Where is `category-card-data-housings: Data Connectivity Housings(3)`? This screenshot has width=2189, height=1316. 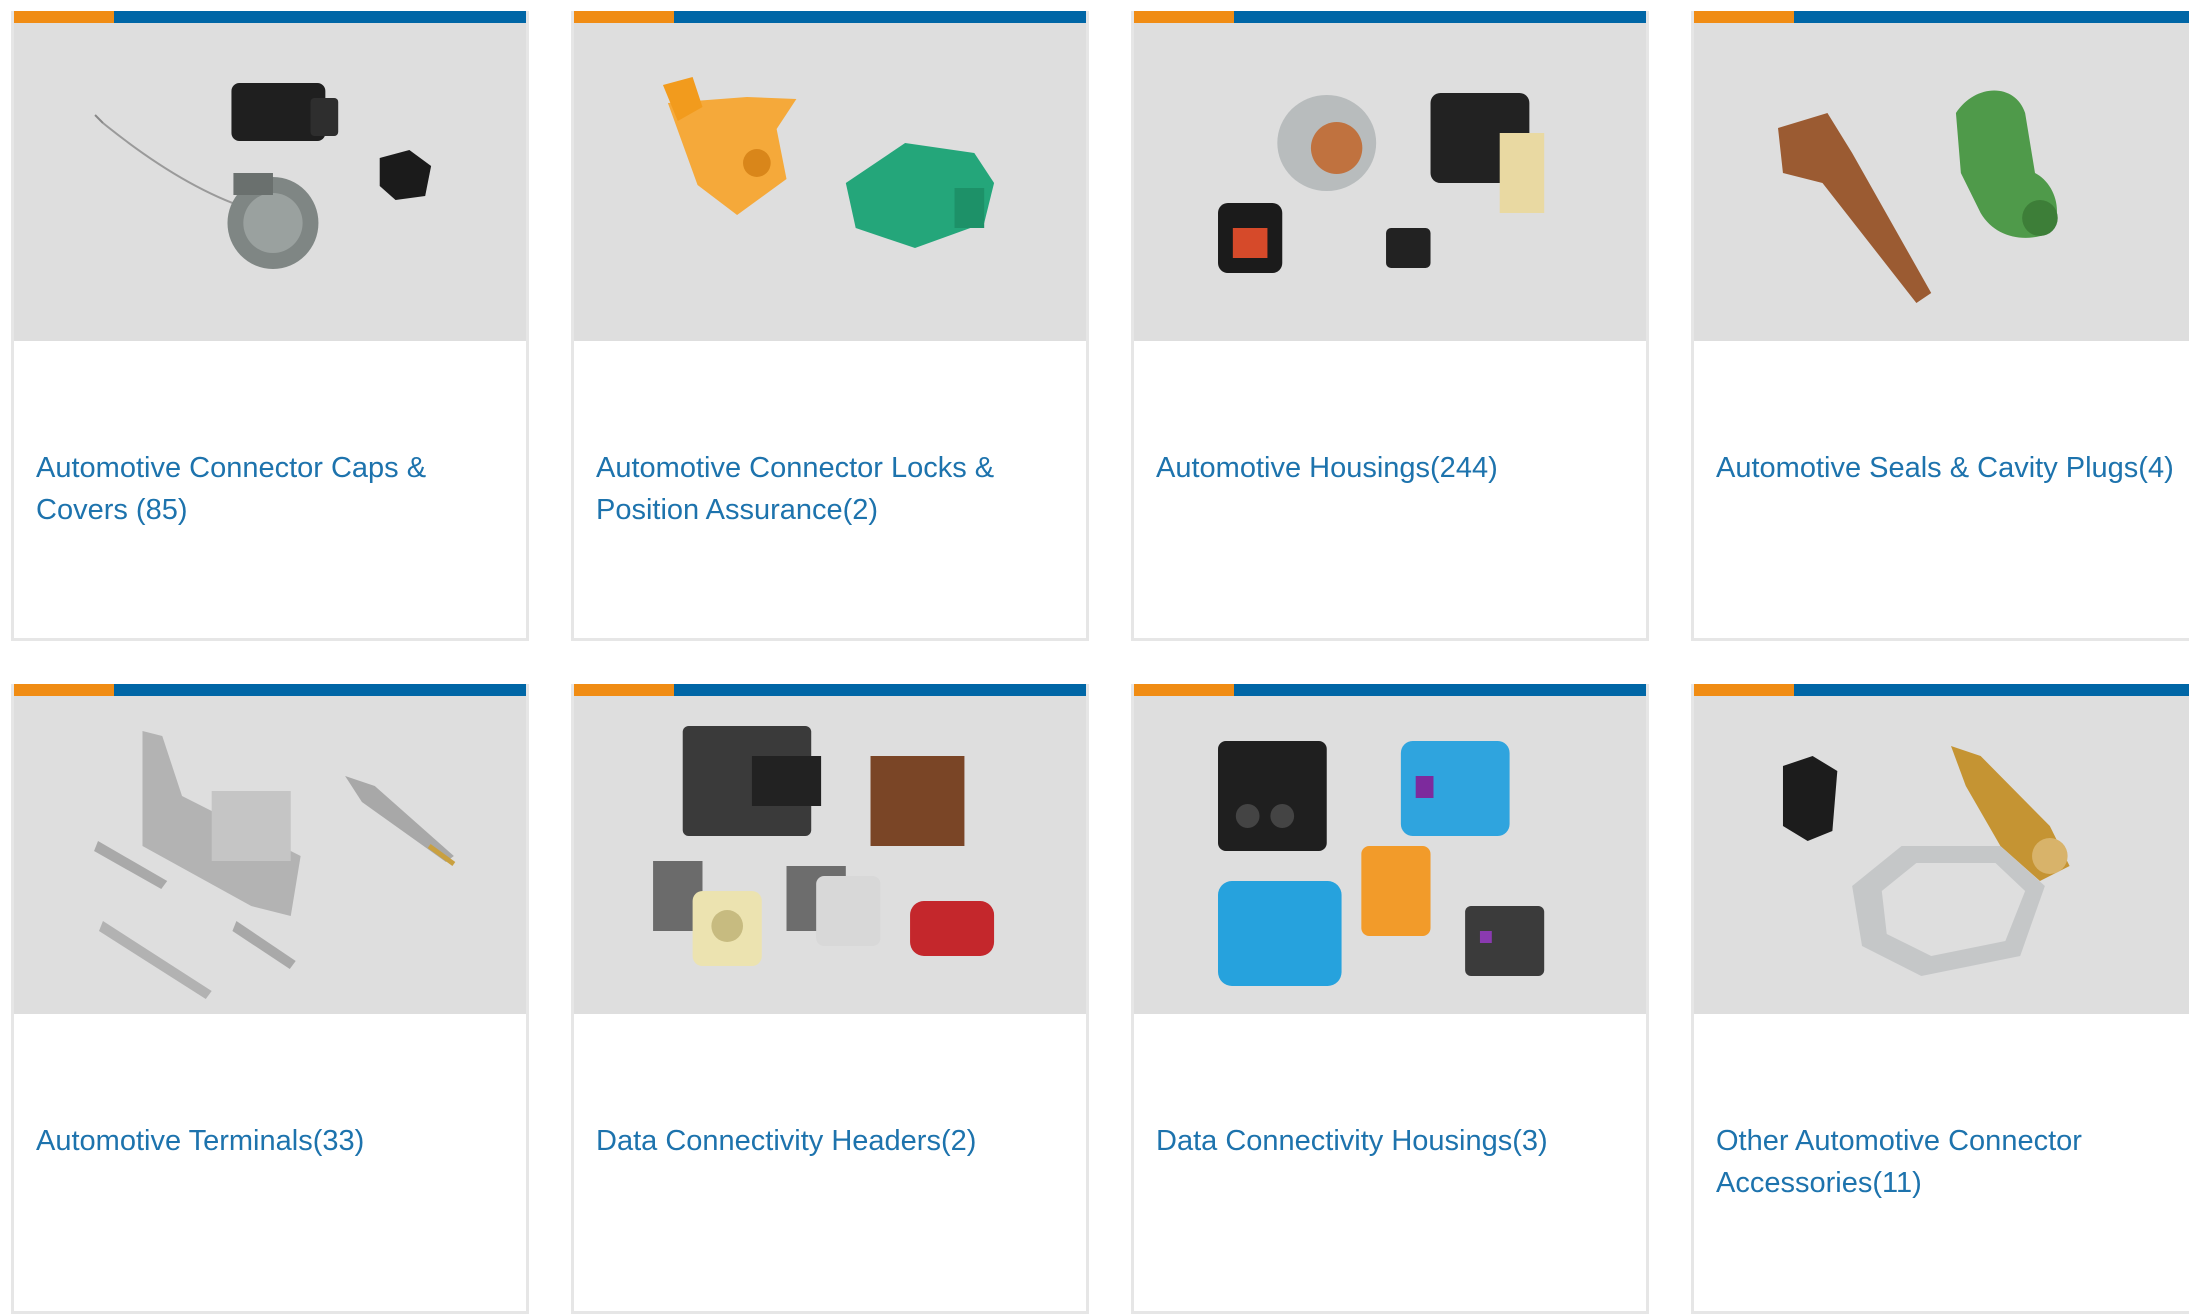
category-card-data-housings: Data Connectivity Housings(3) is located at coordinates (1390, 999).